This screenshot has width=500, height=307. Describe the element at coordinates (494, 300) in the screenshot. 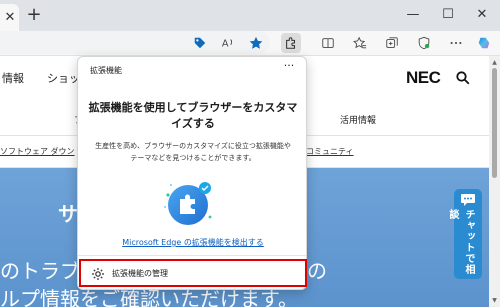

I see `scroll-down-arrow-icon: ▼` at that location.